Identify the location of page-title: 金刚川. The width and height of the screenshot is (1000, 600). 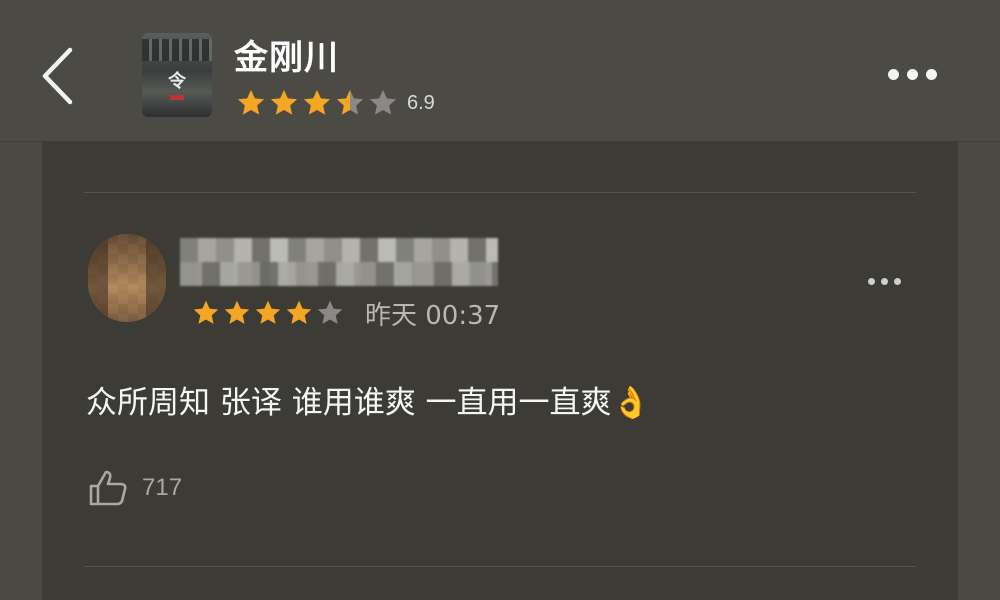
(286, 58).